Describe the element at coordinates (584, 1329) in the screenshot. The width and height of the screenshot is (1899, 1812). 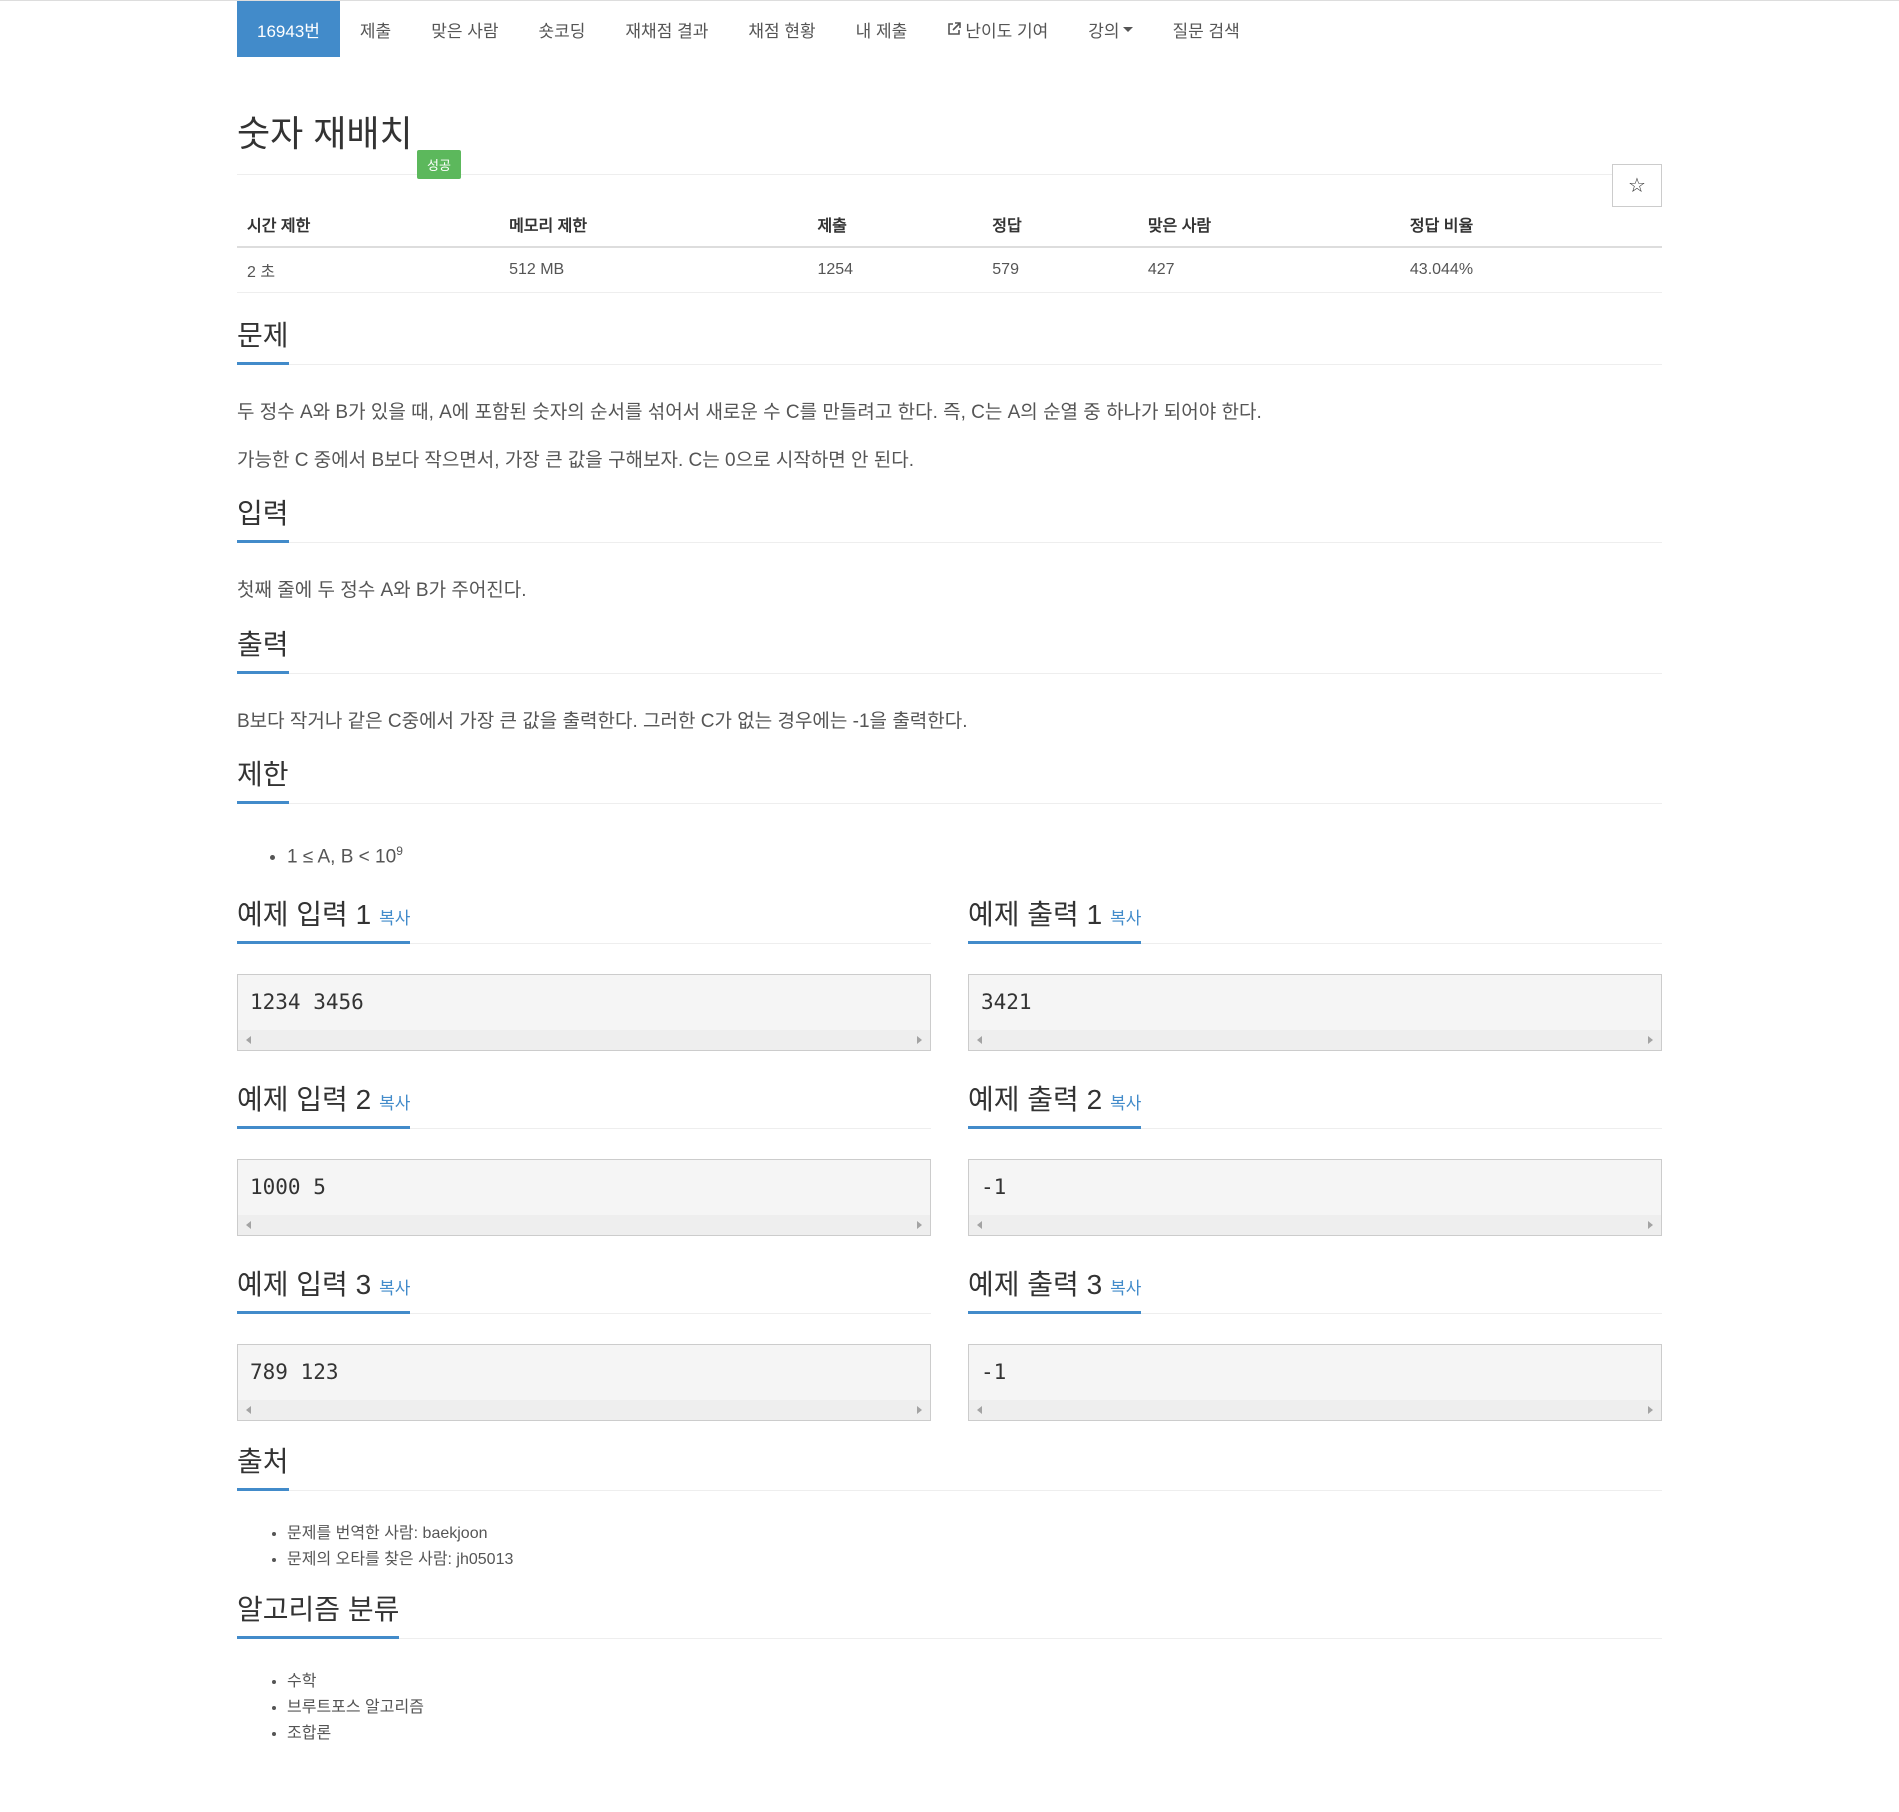
I see `sample-input-3: 예제 입력 3 복사 789 123` at that location.